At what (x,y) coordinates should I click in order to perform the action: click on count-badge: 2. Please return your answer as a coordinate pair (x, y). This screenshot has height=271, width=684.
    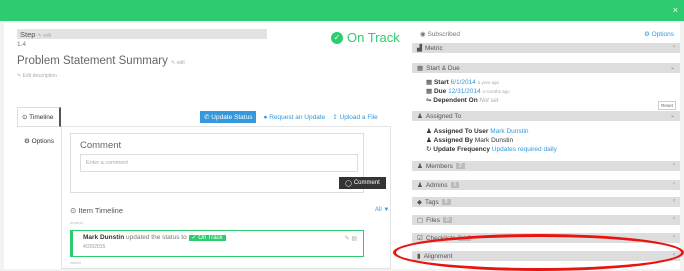
    Looking at the image, I should click on (460, 166).